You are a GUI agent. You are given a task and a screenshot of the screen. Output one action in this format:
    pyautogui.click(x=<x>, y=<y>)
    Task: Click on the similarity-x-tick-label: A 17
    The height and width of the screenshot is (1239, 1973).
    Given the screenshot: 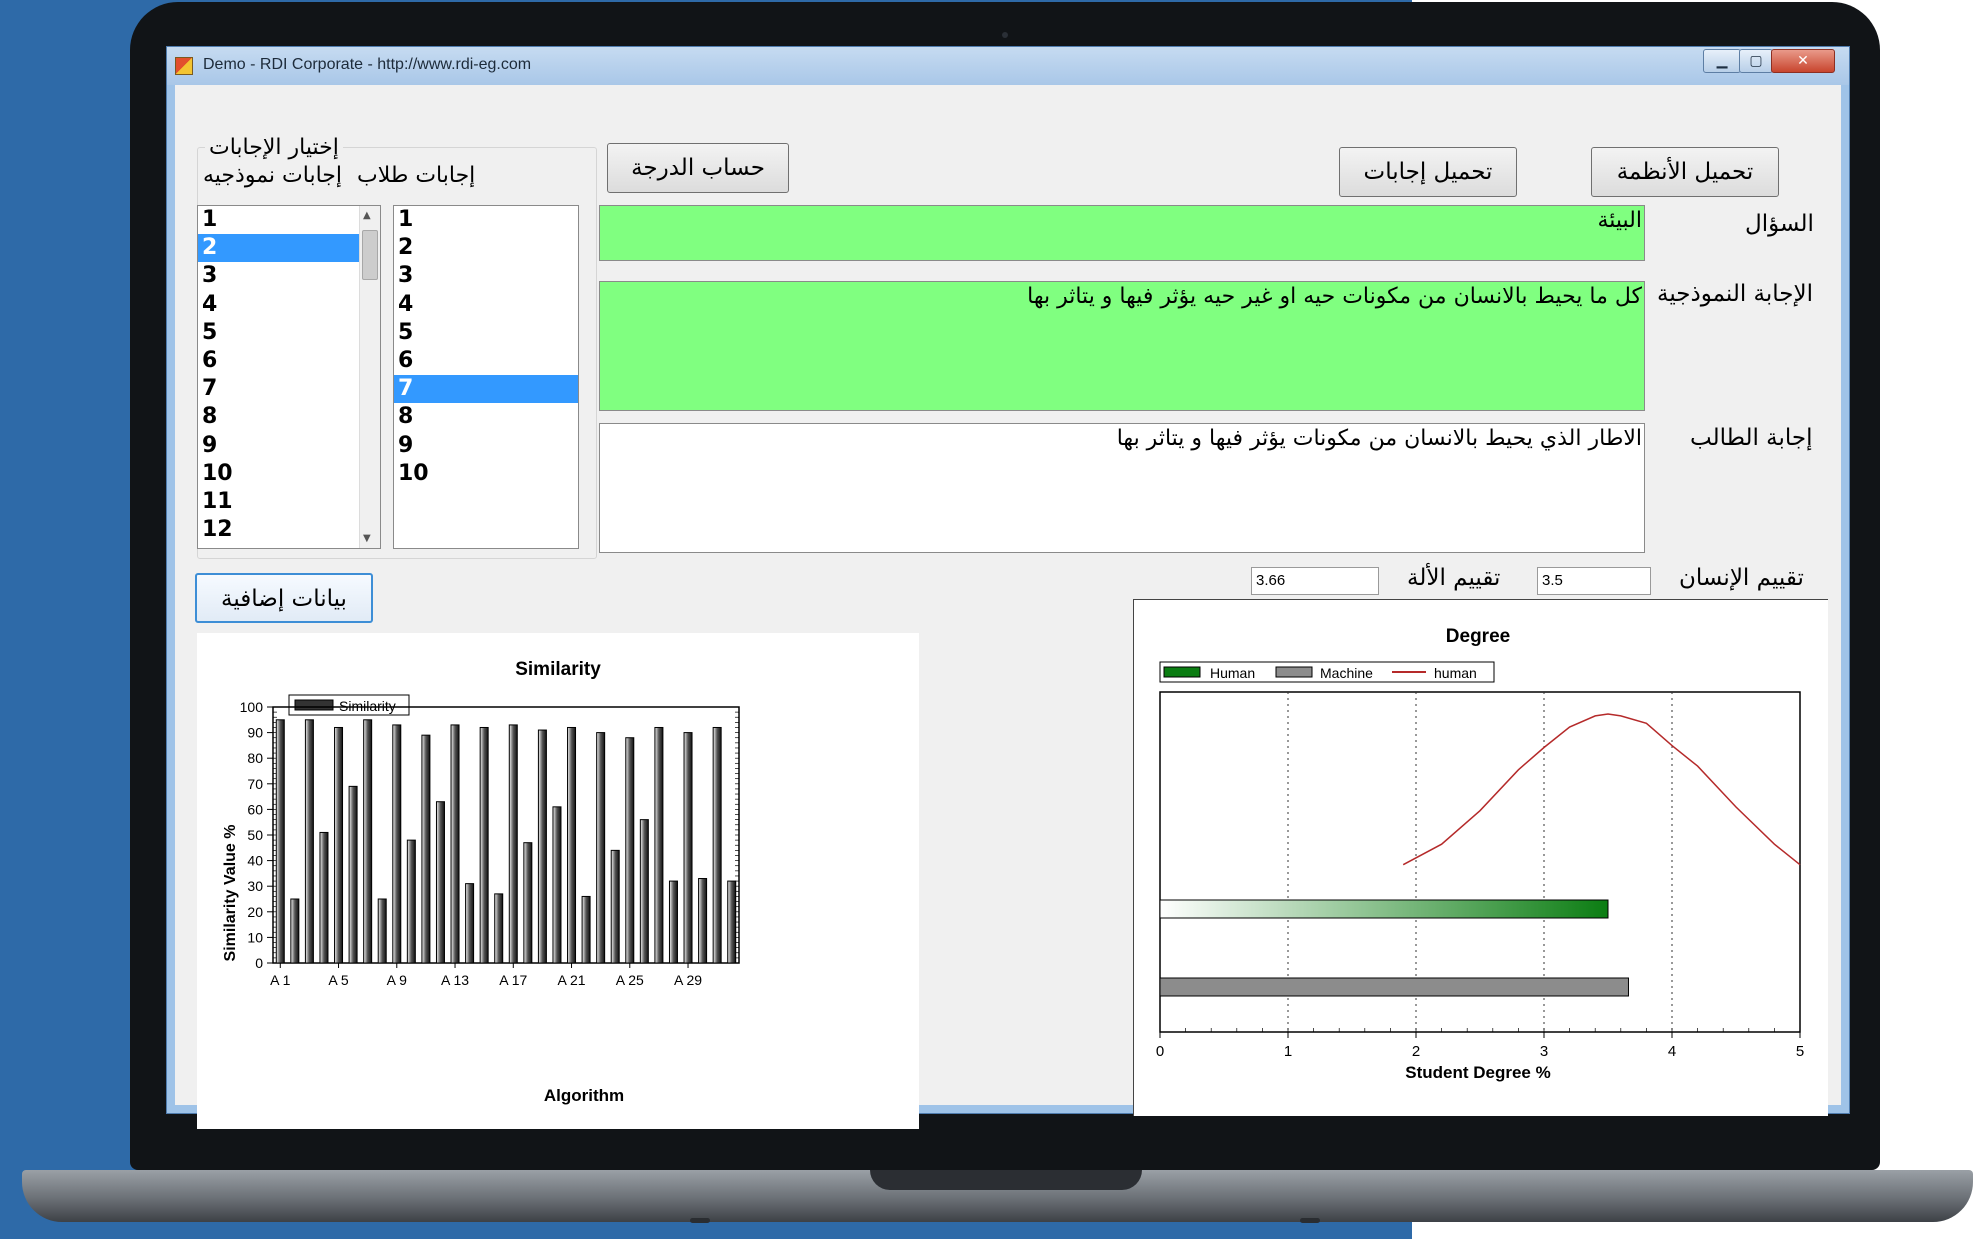 What is the action you would take?
    pyautogui.click(x=513, y=980)
    